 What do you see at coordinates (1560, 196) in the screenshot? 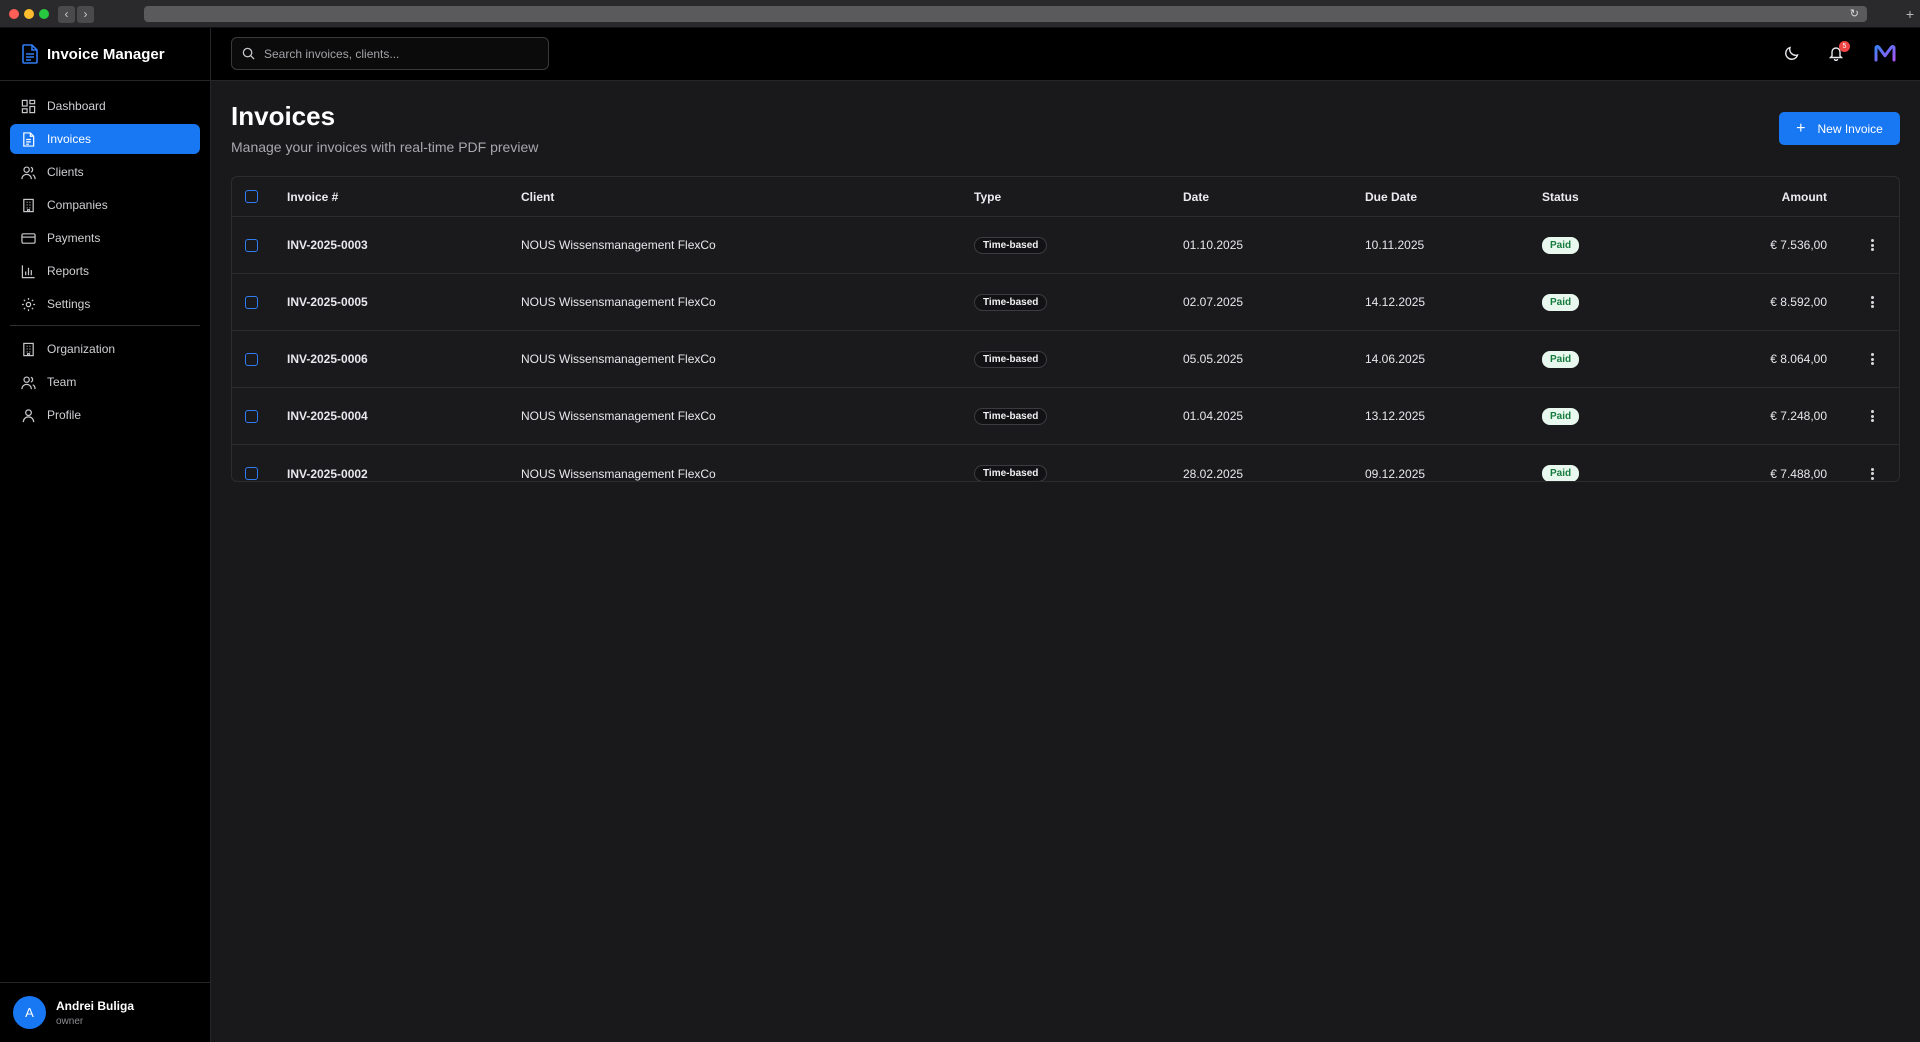
I see `column-header-status: Status` at bounding box center [1560, 196].